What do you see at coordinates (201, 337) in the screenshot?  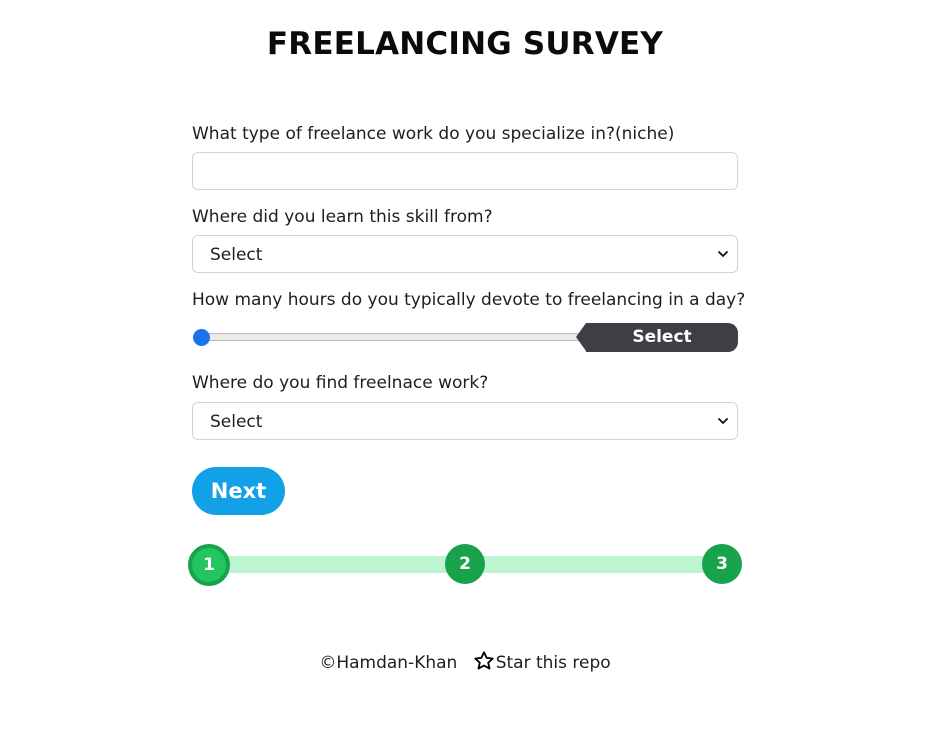 I see `hours-slider-thumb` at bounding box center [201, 337].